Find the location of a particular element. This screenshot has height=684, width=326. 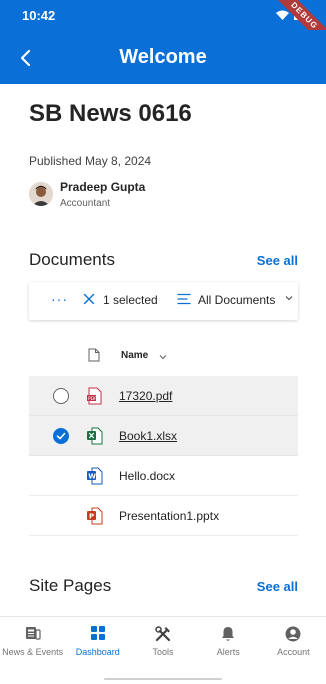

document-row: Book1.xlsx is located at coordinates (163, 436).